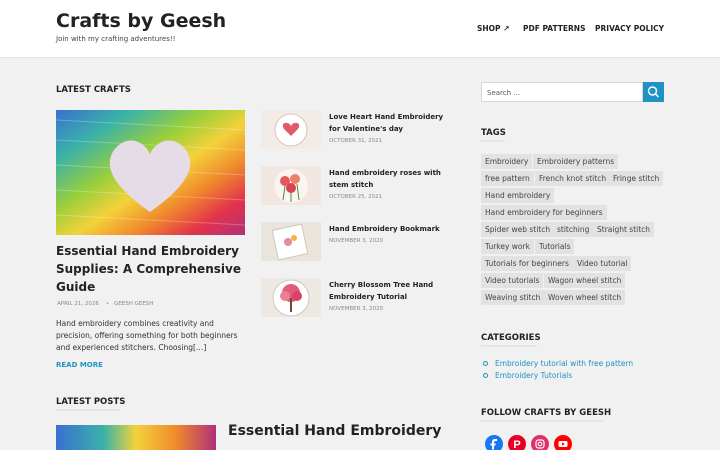 Image resolution: width=720 pixels, height=450 pixels. I want to click on tag-link: Fringe stitch, so click(636, 178).